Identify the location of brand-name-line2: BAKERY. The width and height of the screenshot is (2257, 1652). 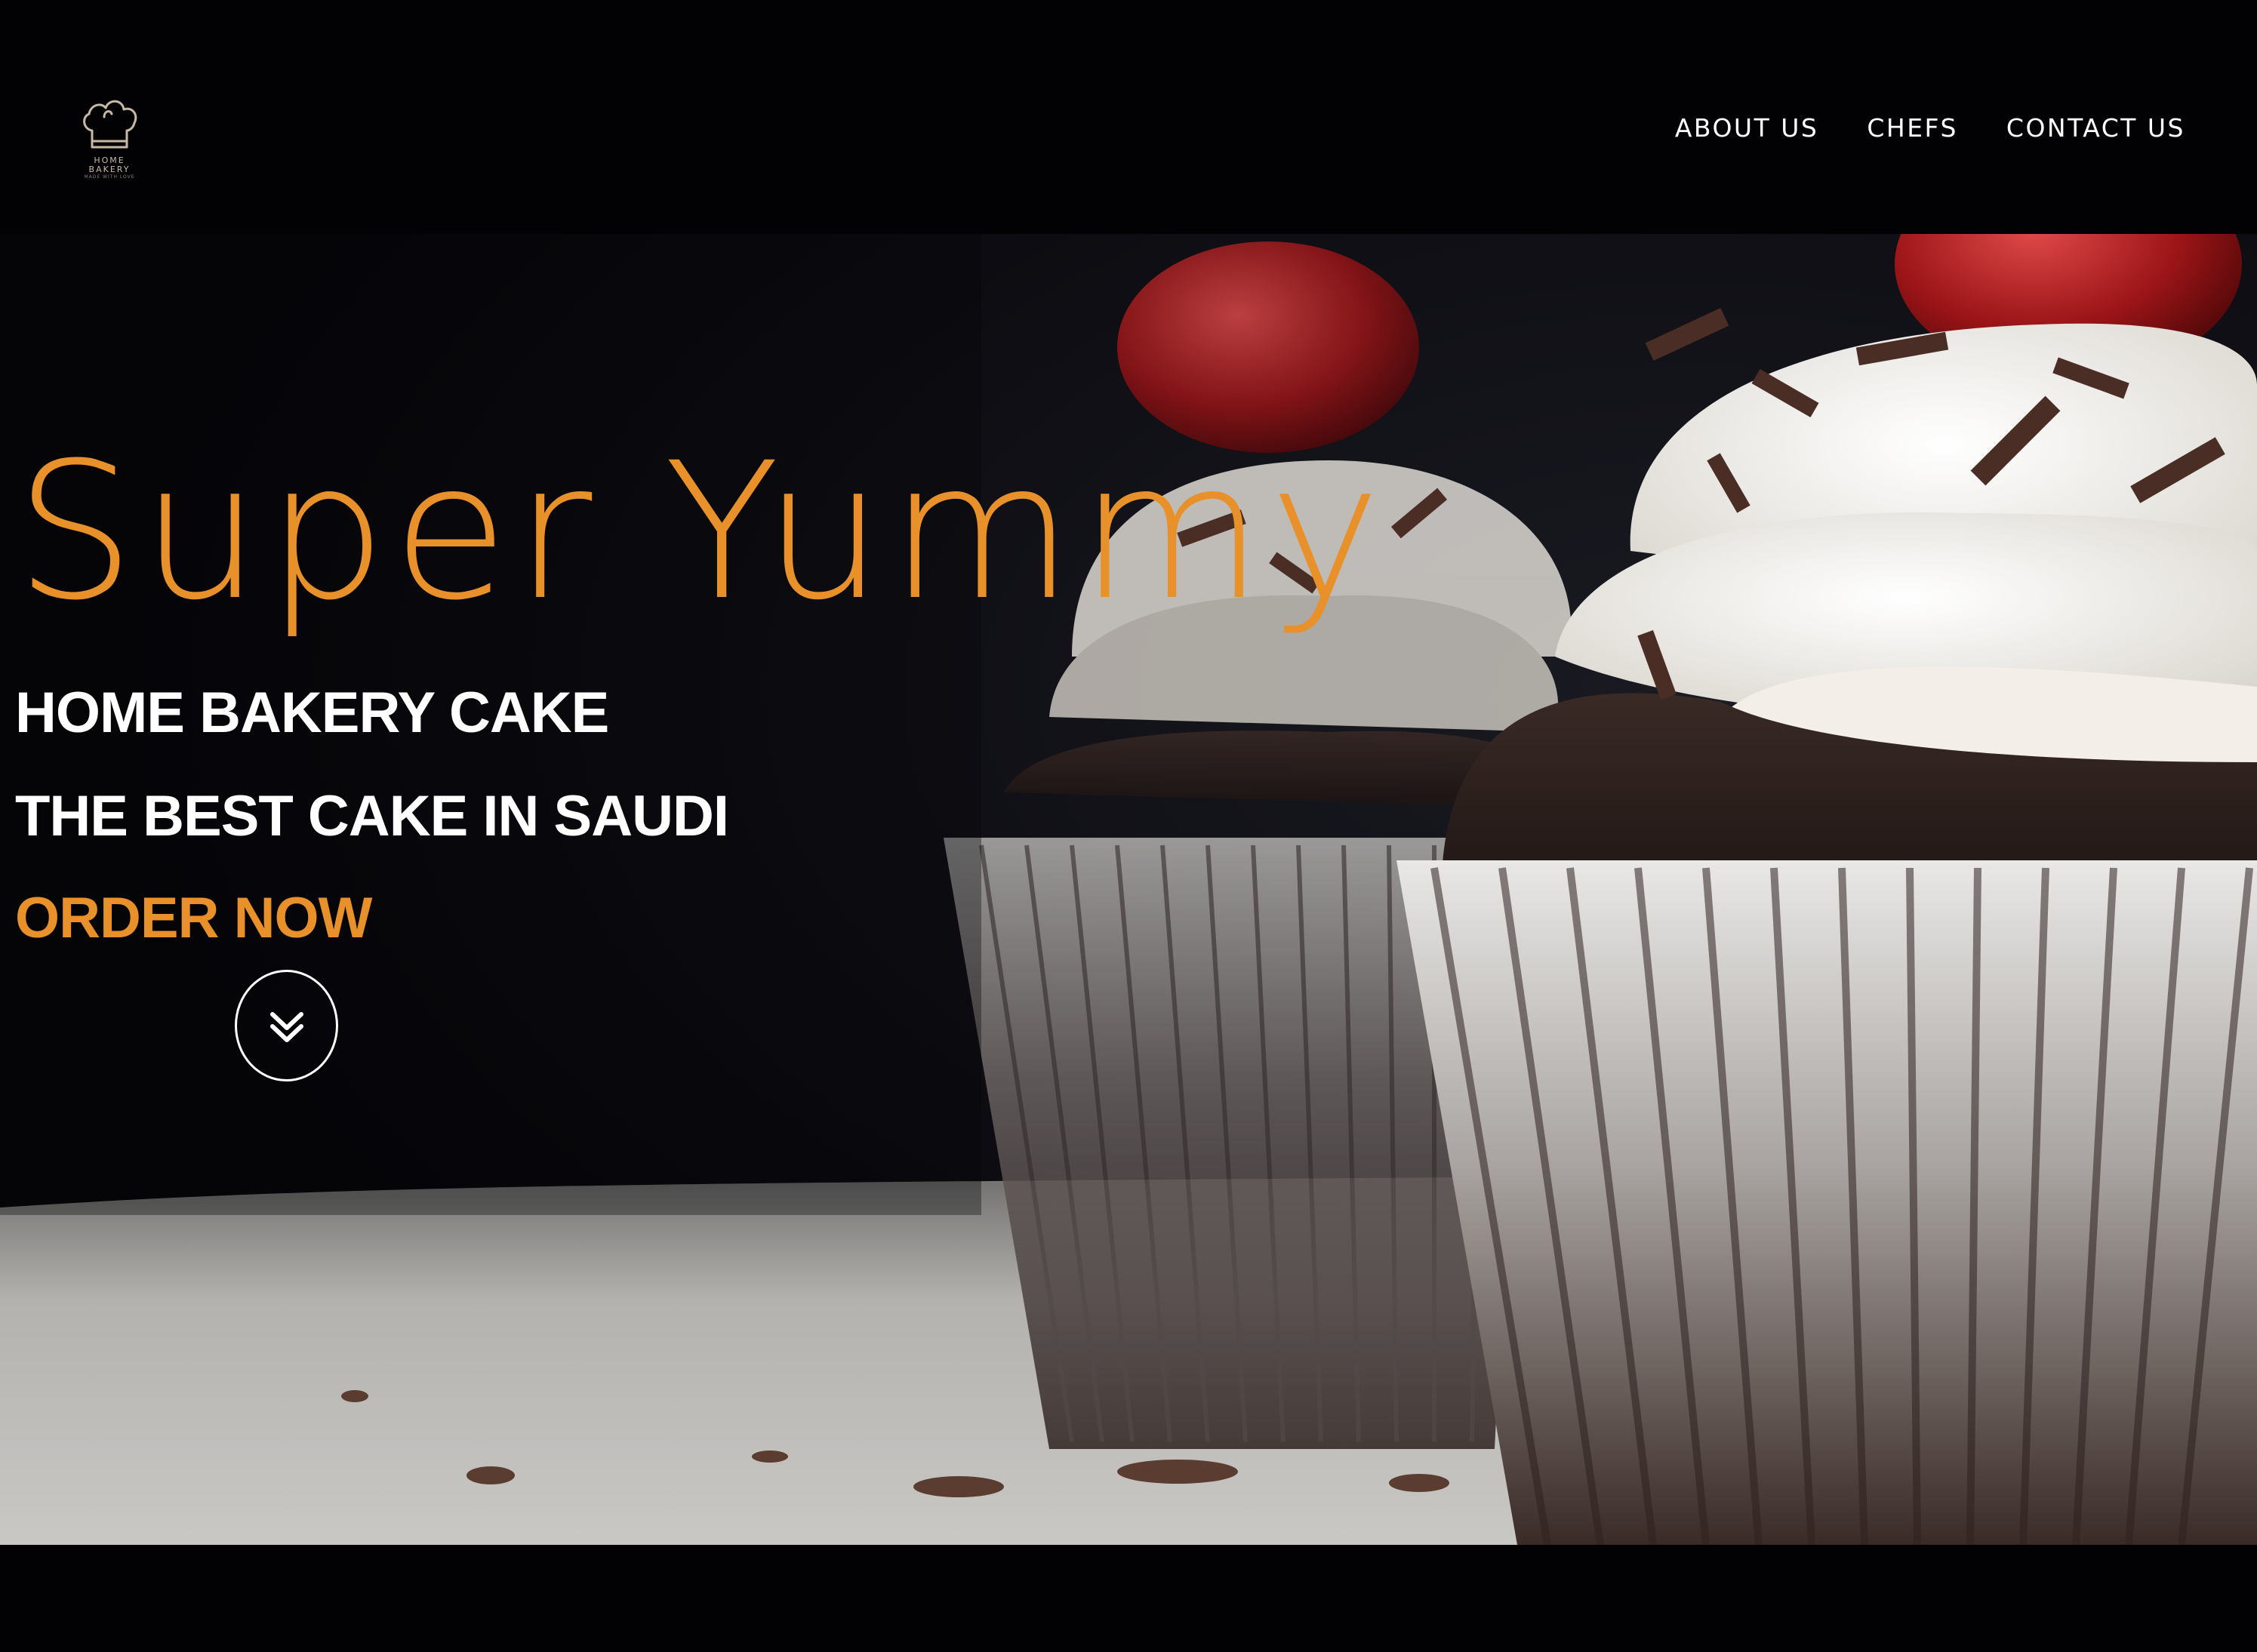
(109, 169).